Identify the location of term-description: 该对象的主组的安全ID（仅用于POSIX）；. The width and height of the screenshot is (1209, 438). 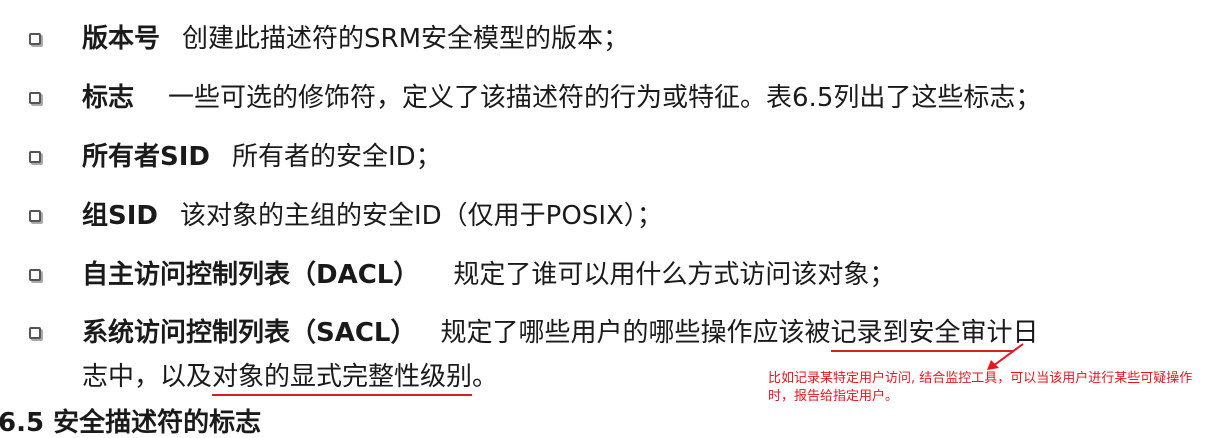
(421, 216).